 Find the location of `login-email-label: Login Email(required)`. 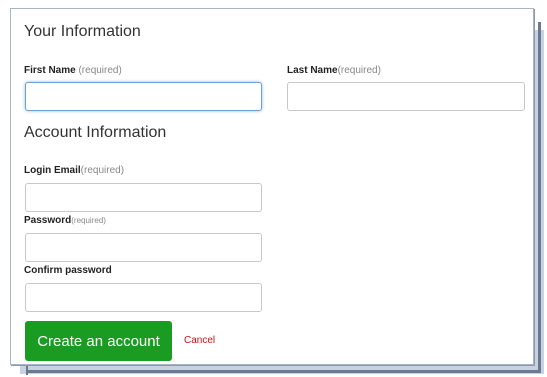

login-email-label: Login Email(required) is located at coordinates (74, 170).